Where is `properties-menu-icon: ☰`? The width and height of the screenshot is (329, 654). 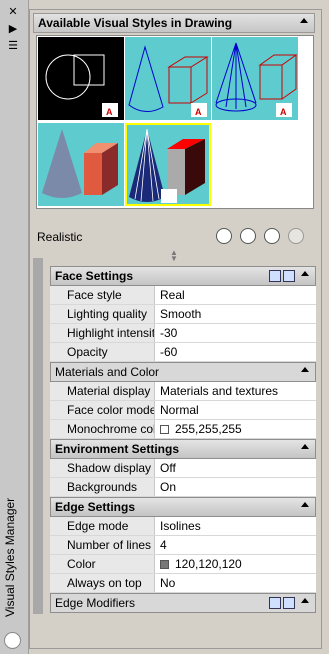
properties-menu-icon: ☰ is located at coordinates (13, 46).